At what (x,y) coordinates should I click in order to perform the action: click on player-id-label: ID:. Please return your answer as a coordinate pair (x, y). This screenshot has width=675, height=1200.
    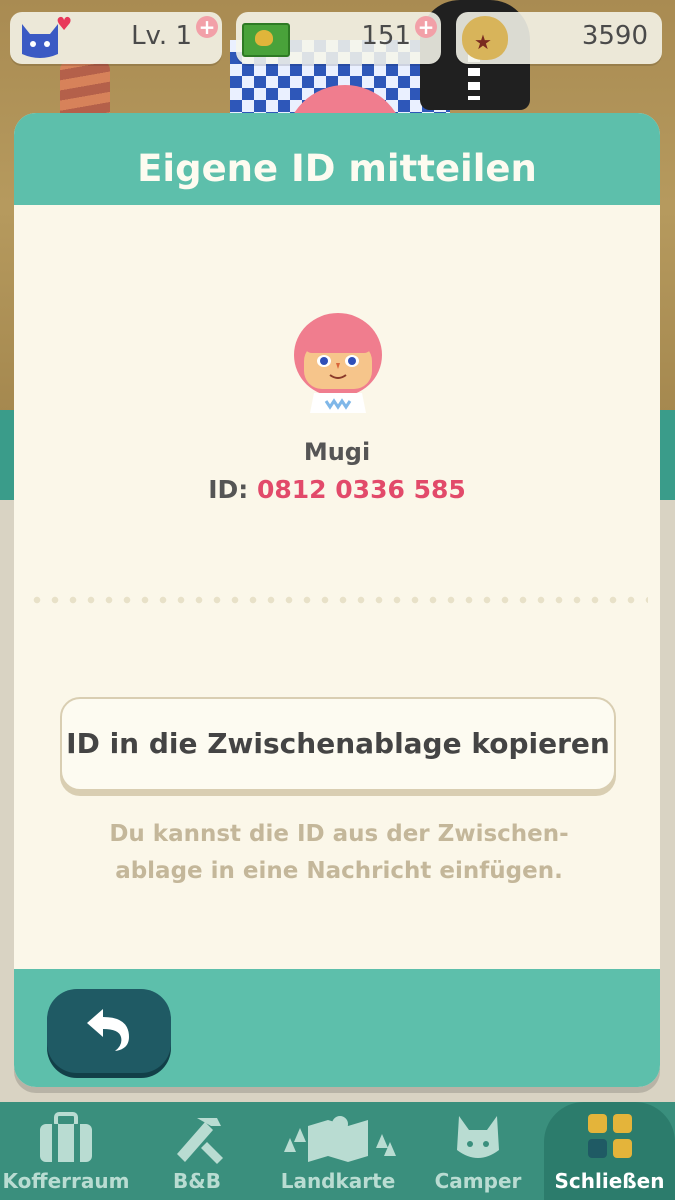
    Looking at the image, I should click on (228, 489).